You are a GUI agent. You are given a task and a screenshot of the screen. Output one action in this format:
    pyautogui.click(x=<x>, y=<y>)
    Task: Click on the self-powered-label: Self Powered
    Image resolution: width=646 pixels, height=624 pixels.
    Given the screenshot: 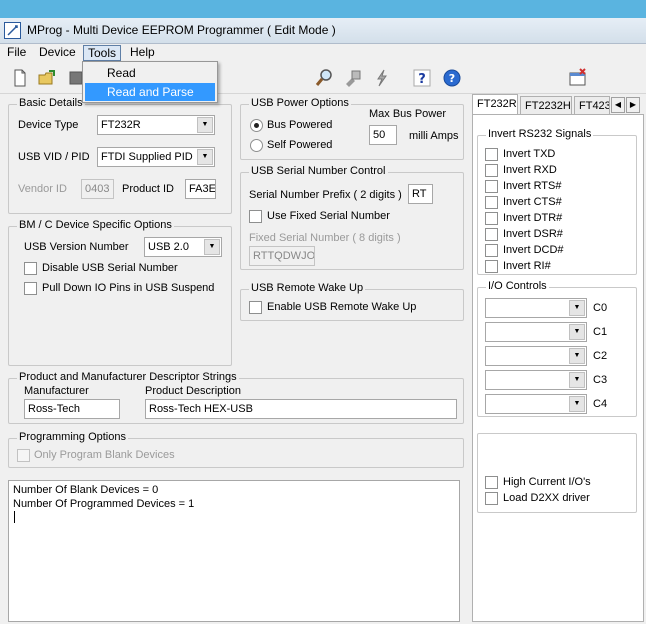 What is the action you would take?
    pyautogui.click(x=300, y=145)
    